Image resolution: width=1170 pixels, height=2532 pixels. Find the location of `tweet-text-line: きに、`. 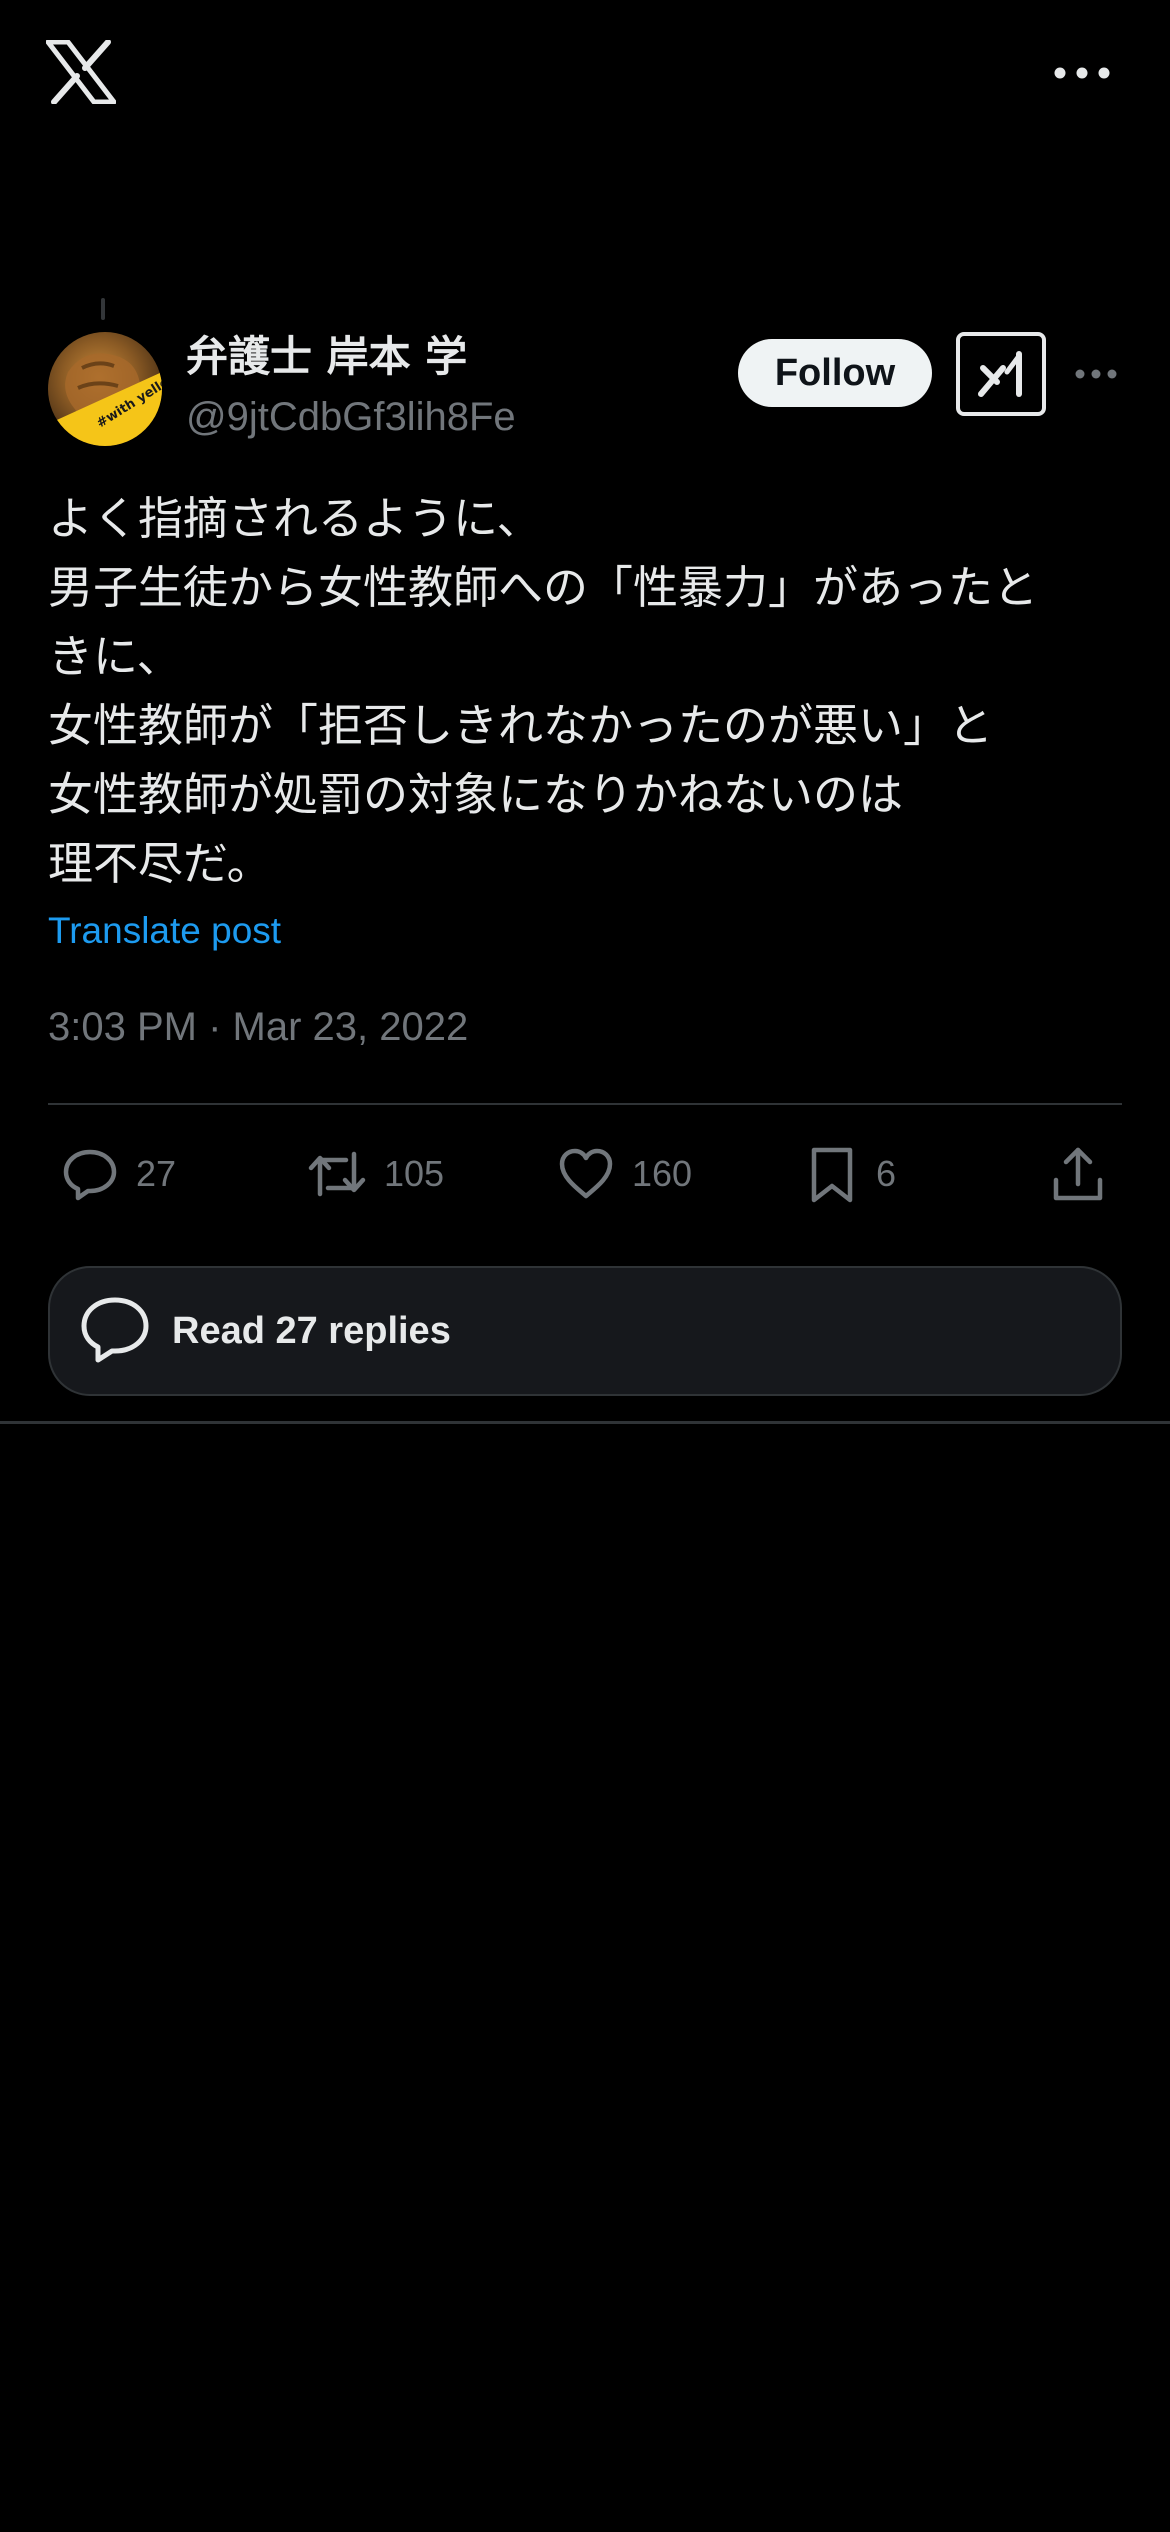

tweet-text-line: きに、 is located at coordinates (115, 656).